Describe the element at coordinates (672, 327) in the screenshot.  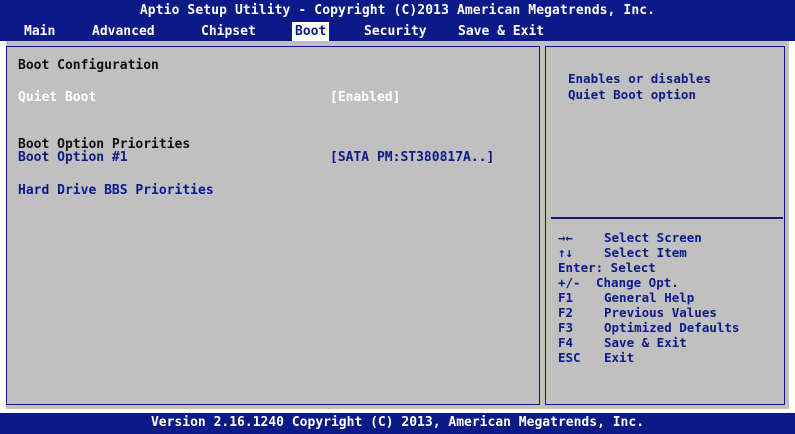
I see `key-f3-desc: Optimized Defaults` at that location.